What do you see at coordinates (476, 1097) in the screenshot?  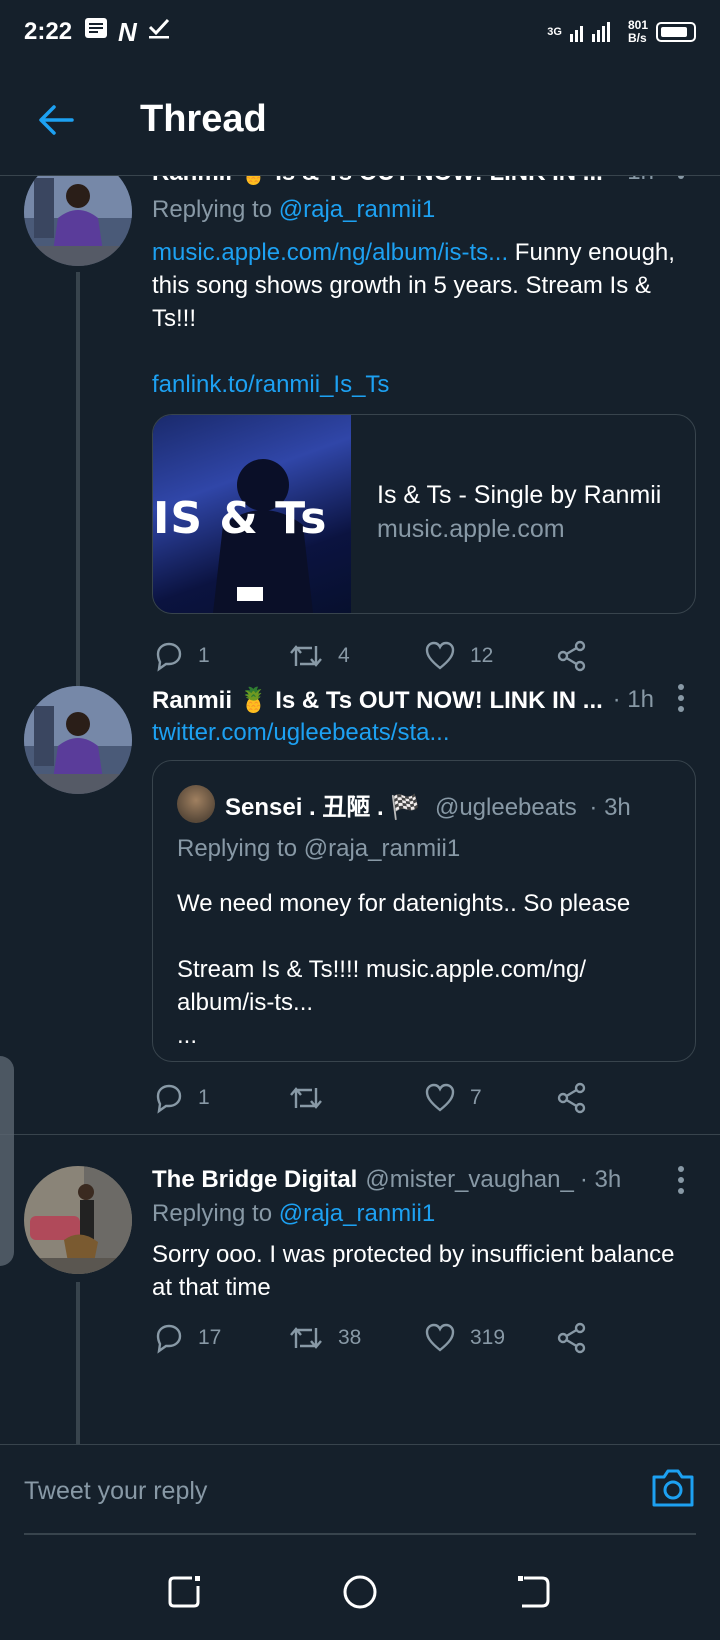 I see `like-count: 7` at bounding box center [476, 1097].